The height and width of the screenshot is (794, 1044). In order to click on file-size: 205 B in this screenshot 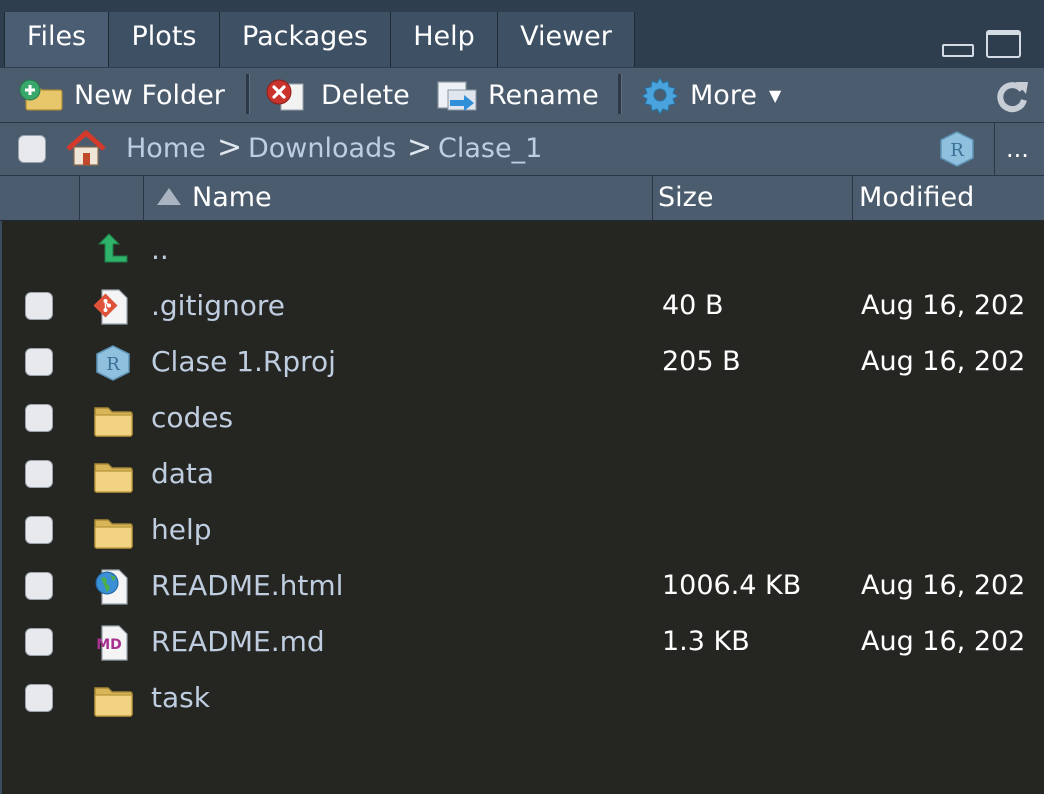, I will do `click(701, 361)`.